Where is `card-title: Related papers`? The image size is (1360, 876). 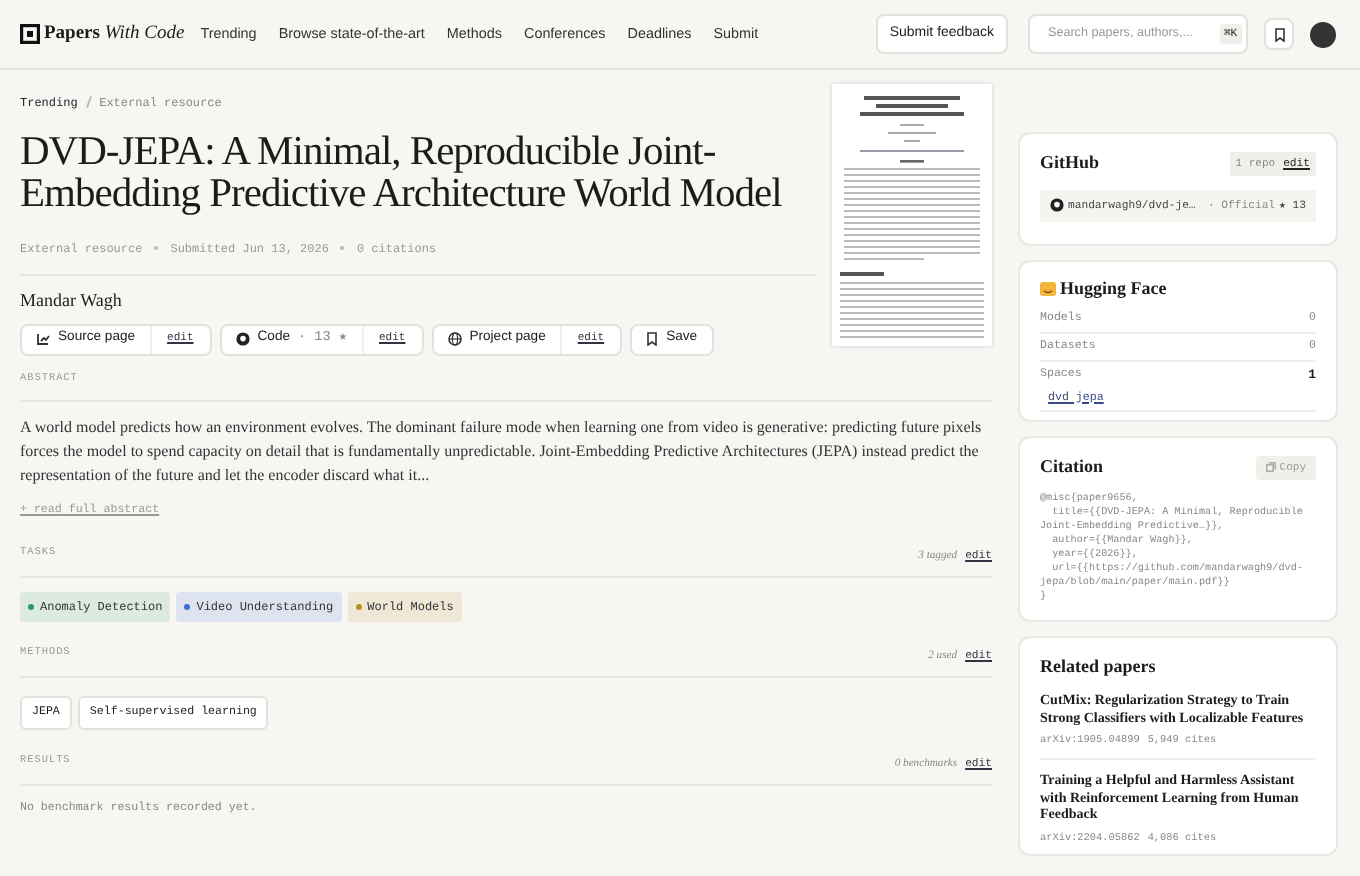 card-title: Related papers is located at coordinates (1099, 666).